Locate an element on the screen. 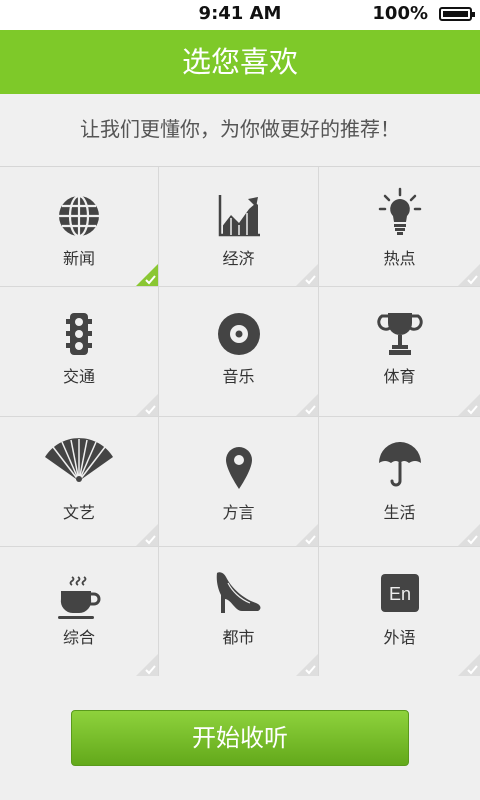 The width and height of the screenshot is (480, 800). category-life: 生活 is located at coordinates (399, 482).